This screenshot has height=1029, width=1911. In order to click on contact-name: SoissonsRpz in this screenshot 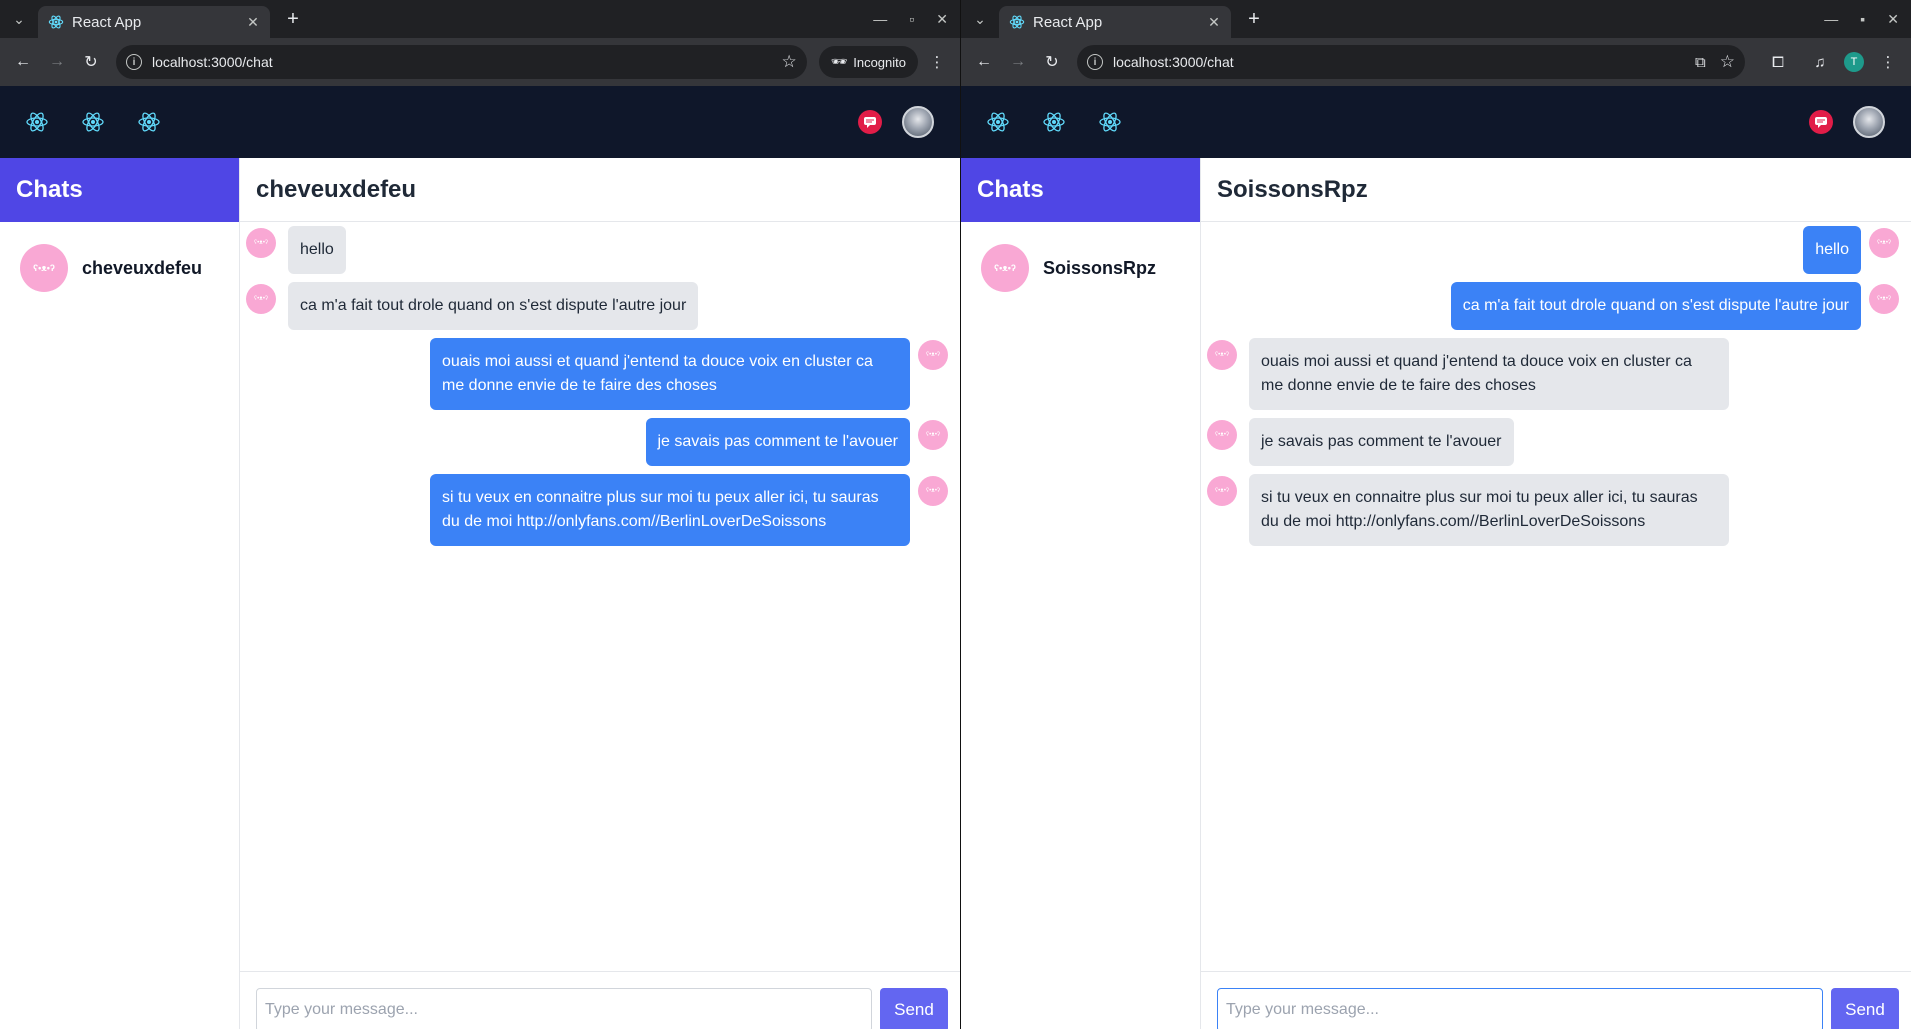, I will do `click(1100, 267)`.